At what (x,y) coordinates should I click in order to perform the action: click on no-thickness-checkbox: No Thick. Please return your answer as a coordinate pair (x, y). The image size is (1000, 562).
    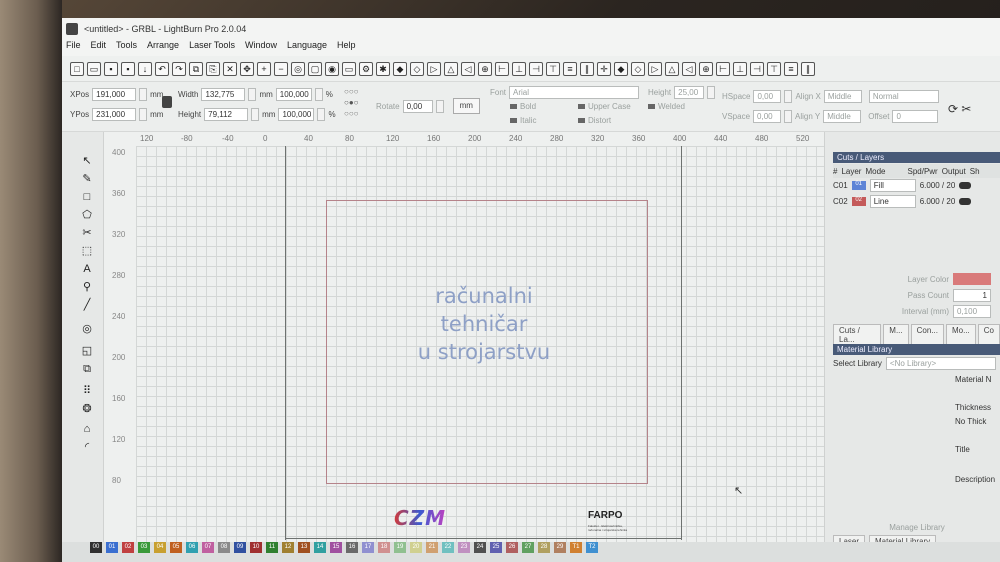
    Looking at the image, I should click on (977, 421).